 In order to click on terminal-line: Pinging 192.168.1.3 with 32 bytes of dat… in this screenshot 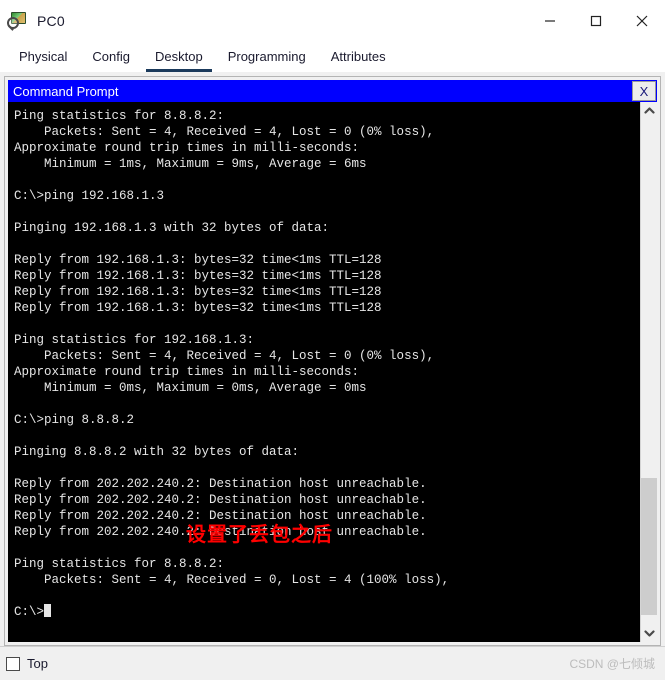, I will do `click(172, 228)`.